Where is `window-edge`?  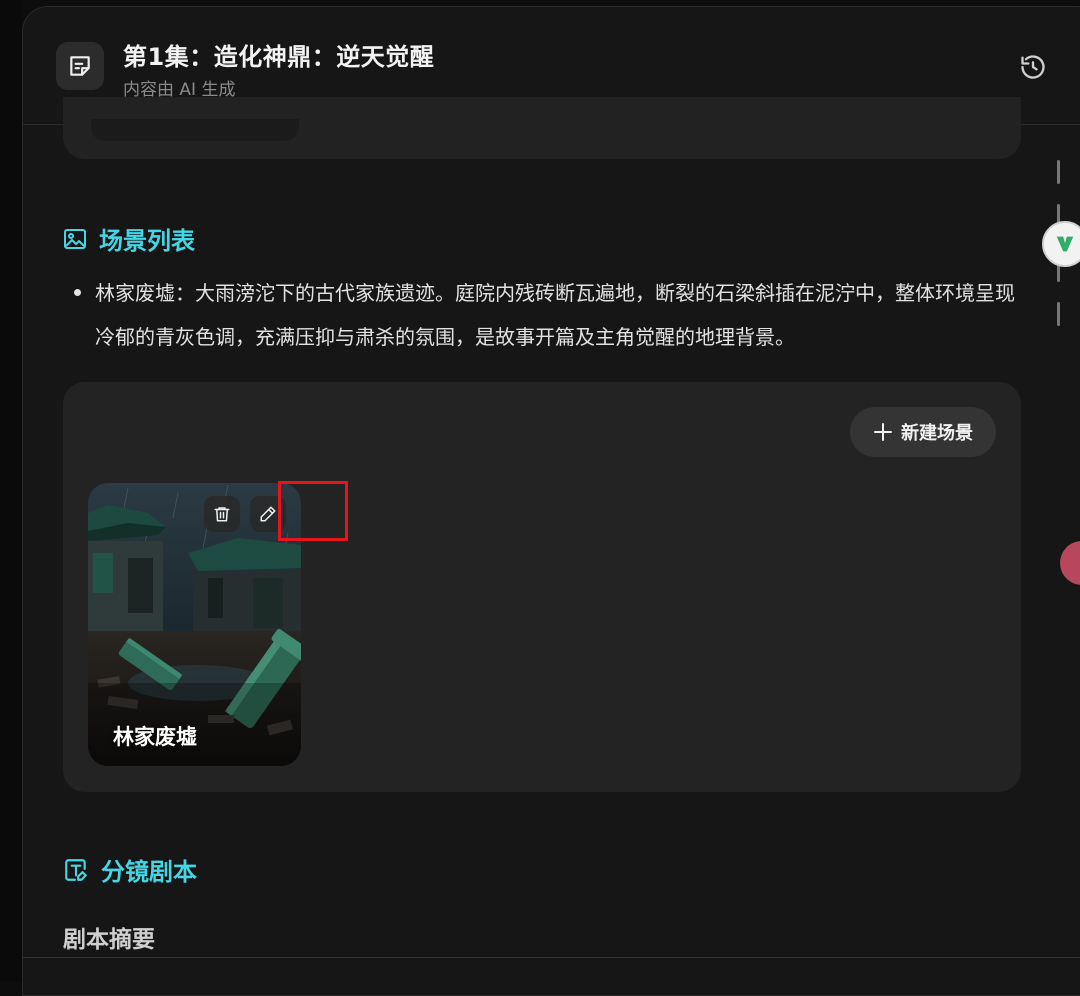
window-edge is located at coordinates (11, 491).